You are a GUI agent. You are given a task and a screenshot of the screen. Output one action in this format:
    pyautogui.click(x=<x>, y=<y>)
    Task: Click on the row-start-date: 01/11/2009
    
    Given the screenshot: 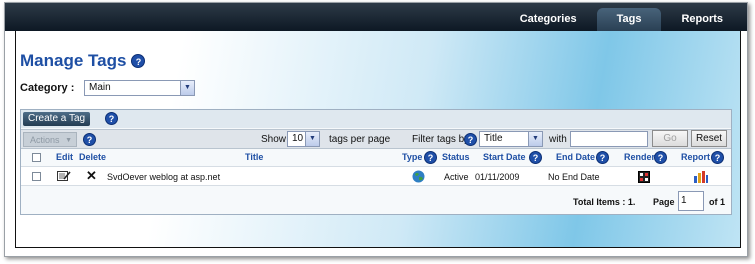 What is the action you would take?
    pyautogui.click(x=497, y=177)
    